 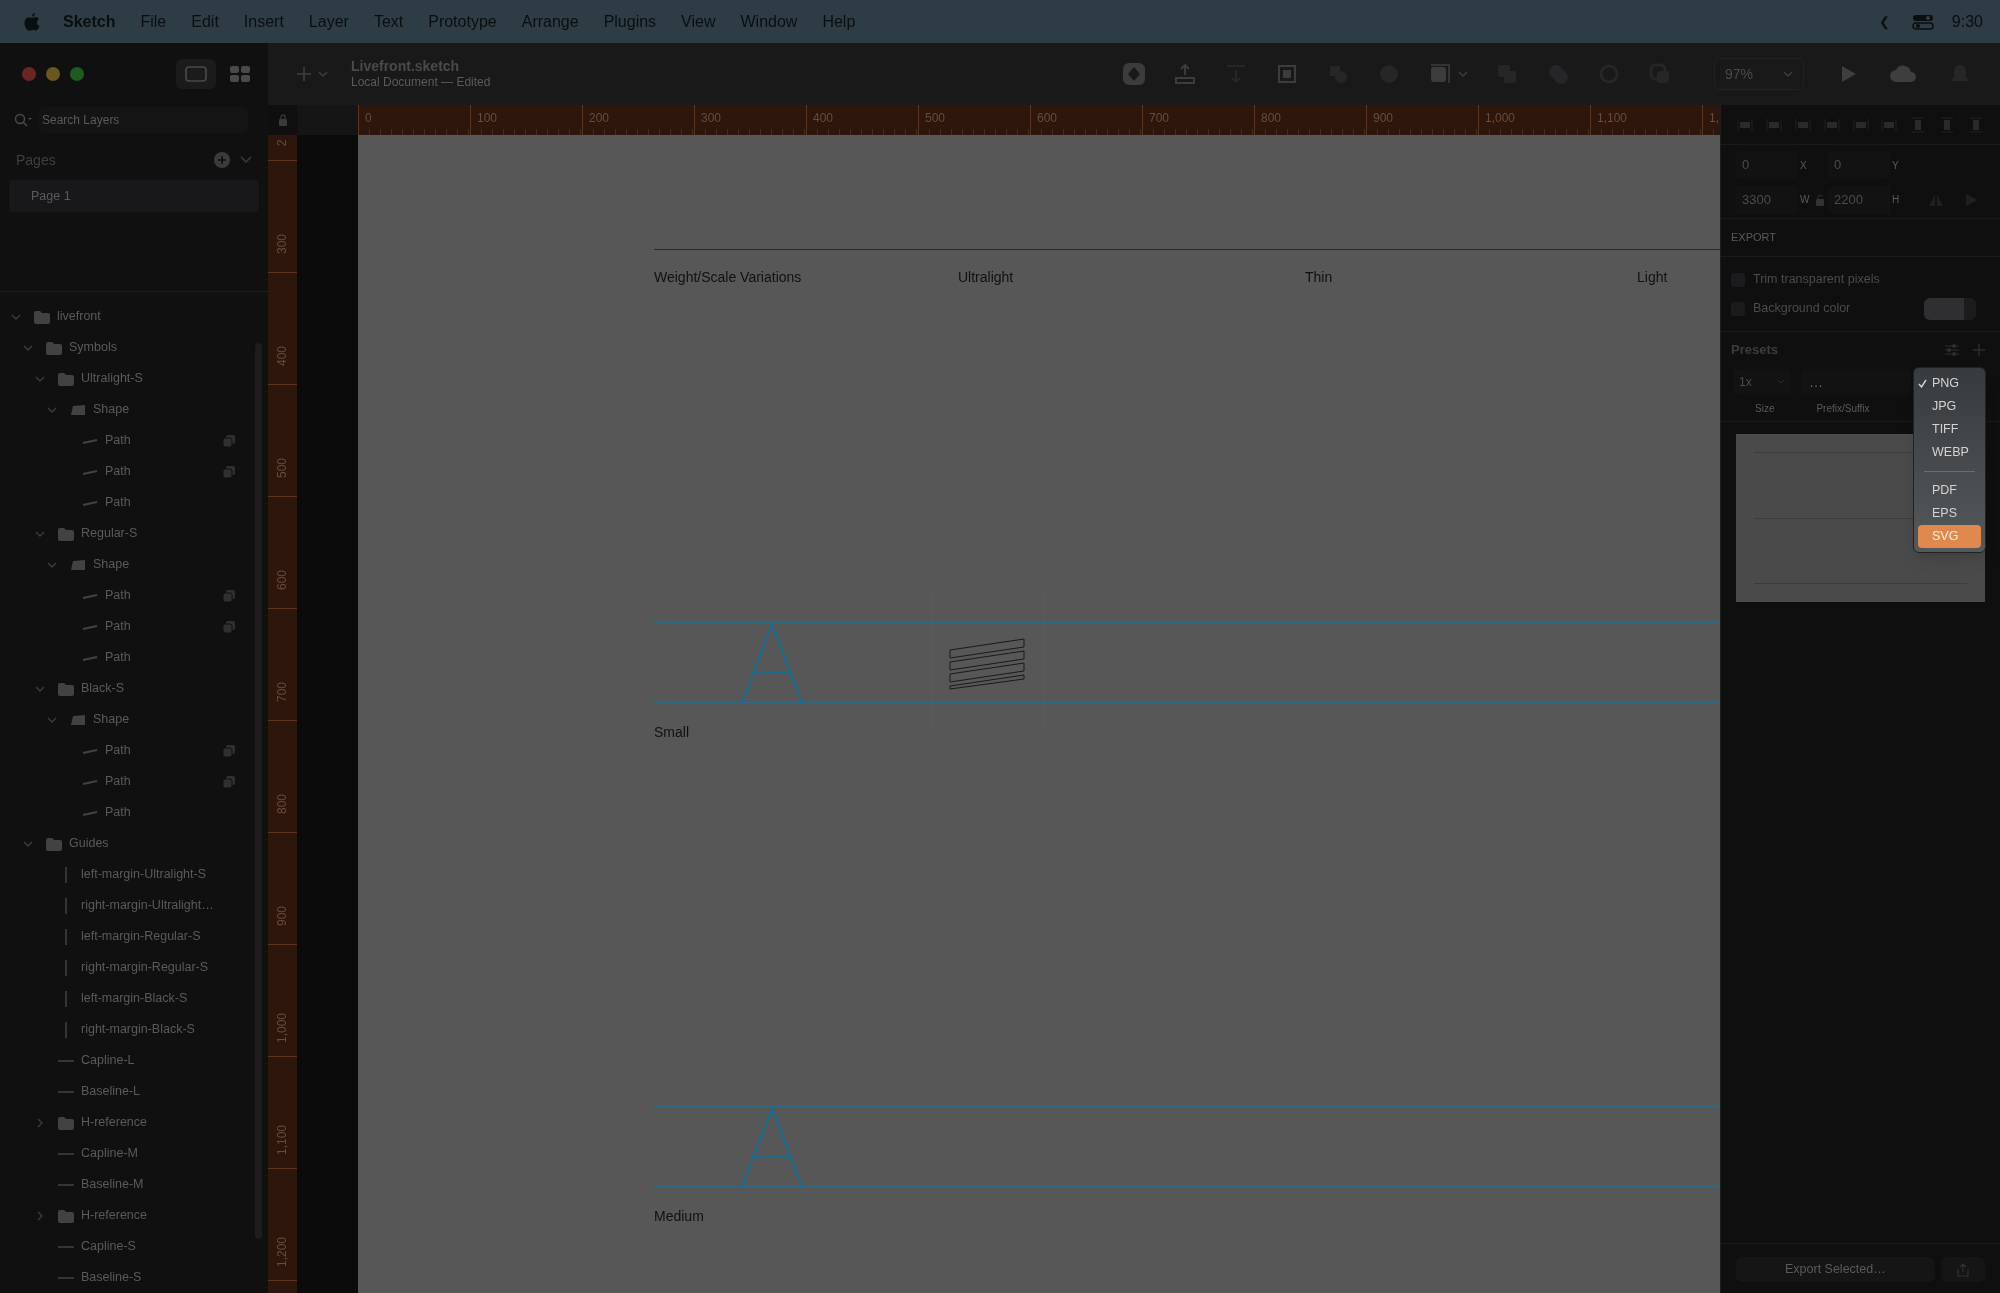 What do you see at coordinates (109, 1153) in the screenshot?
I see `tree-item: Capline-M` at bounding box center [109, 1153].